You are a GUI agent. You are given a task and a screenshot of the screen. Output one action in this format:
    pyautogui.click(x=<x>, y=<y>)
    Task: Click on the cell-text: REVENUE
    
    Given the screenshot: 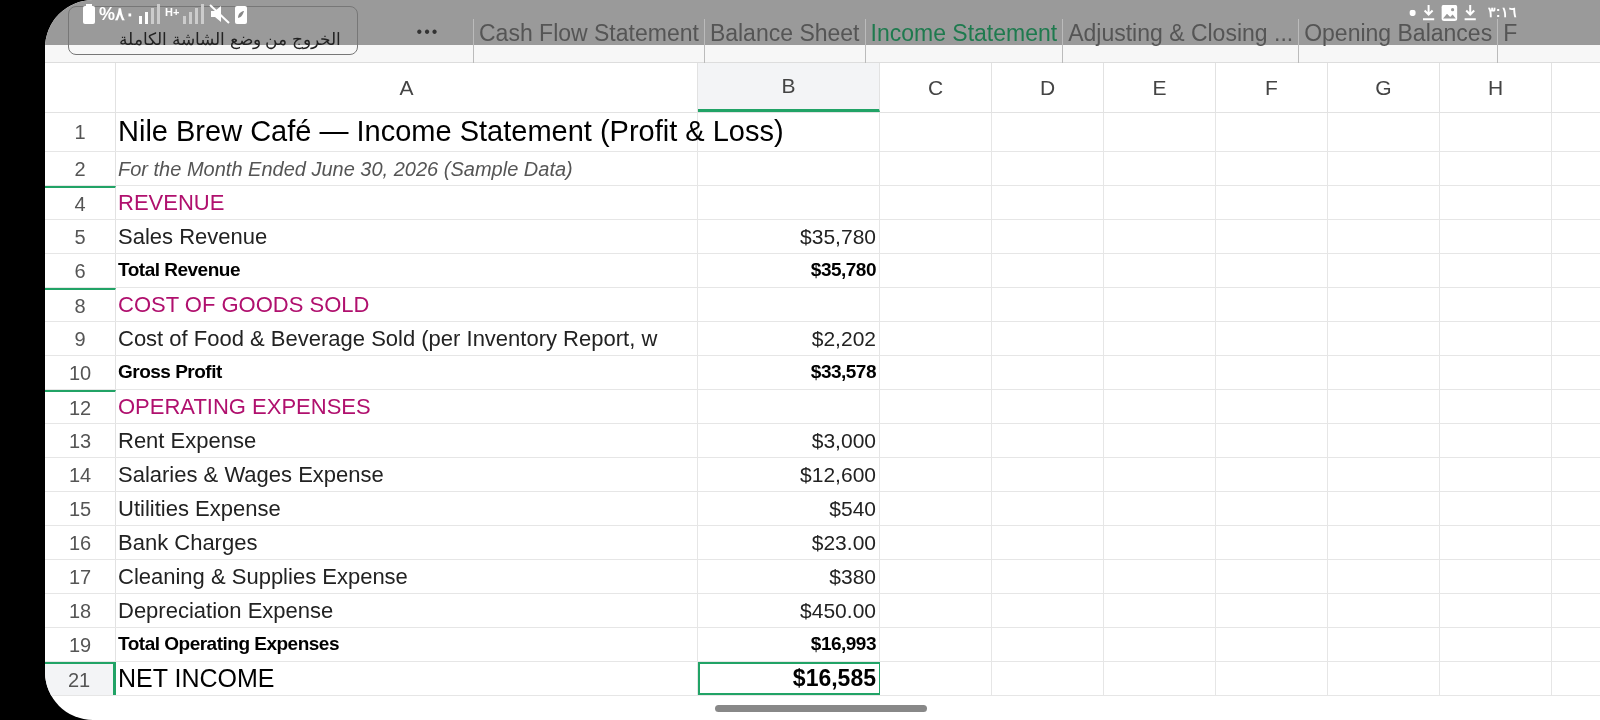 What is the action you would take?
    pyautogui.click(x=171, y=203)
    